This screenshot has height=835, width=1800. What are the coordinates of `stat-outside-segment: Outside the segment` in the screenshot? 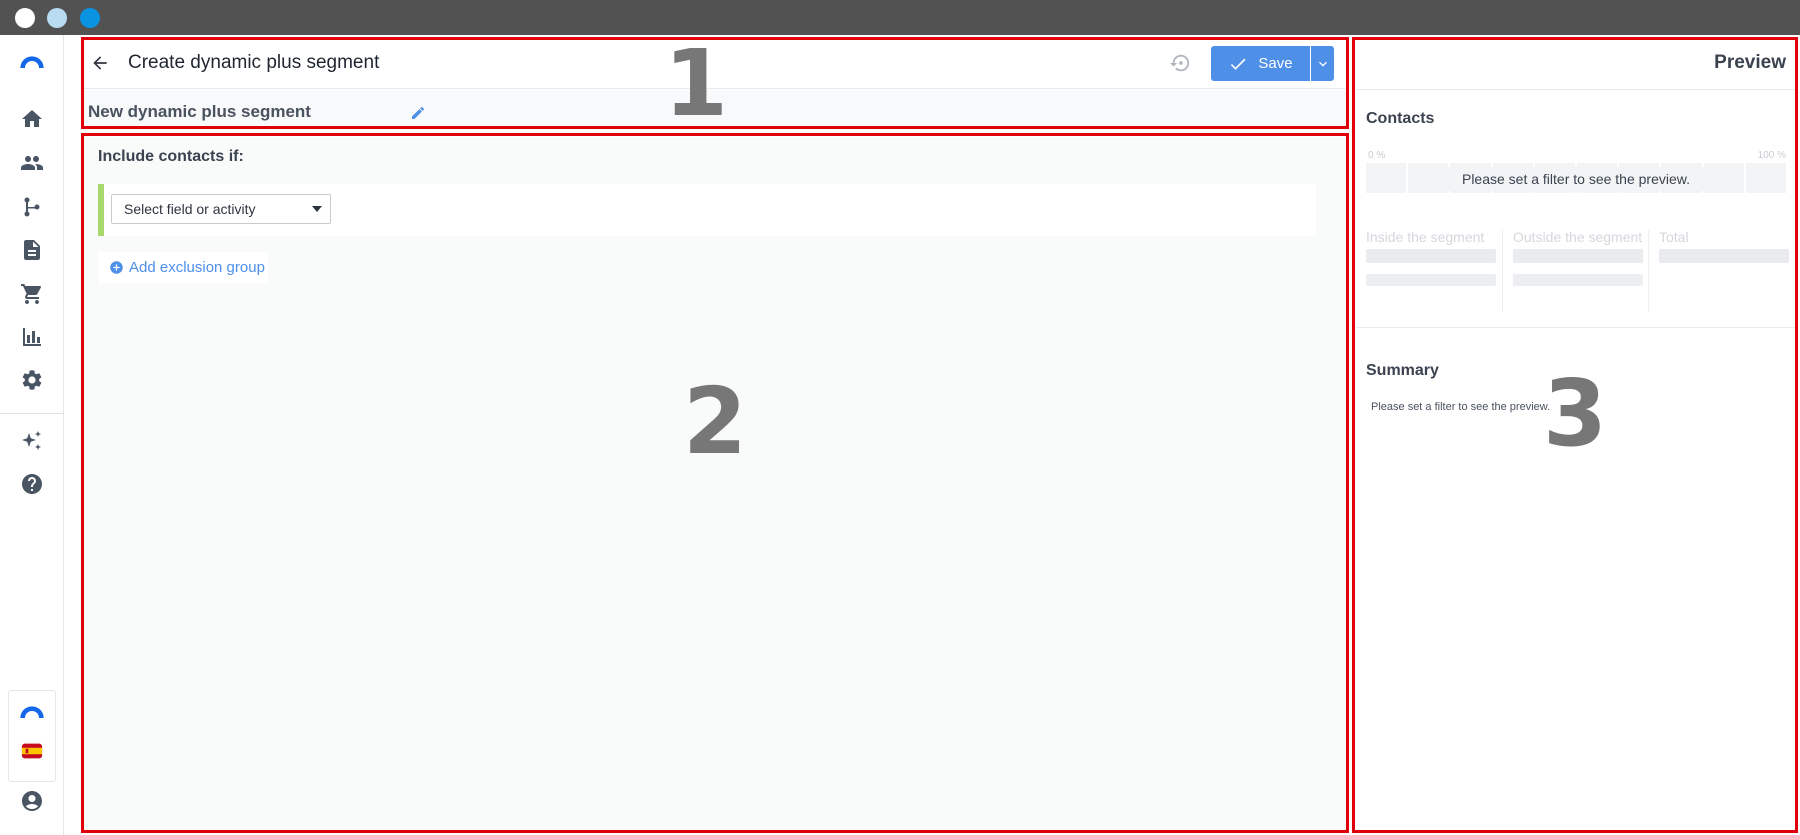 It's located at (1578, 270).